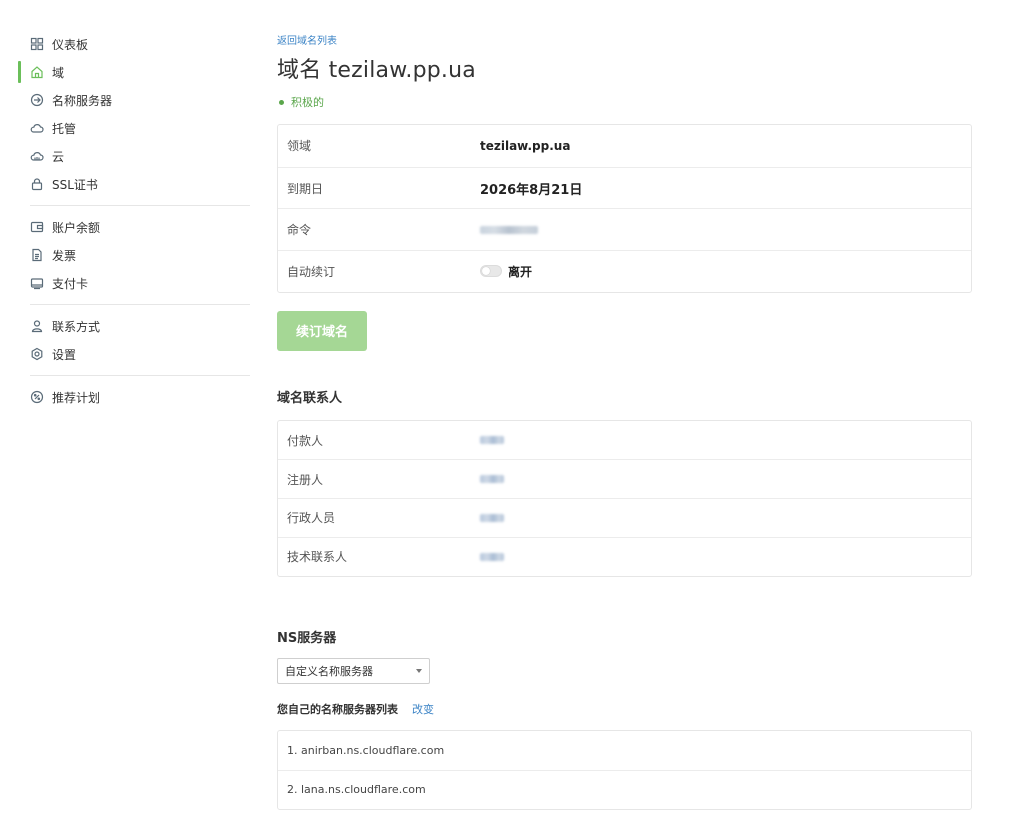 This screenshot has height=815, width=1024. What do you see at coordinates (376, 70) in the screenshot?
I see `page-title: 域名 tezilaw.pp.ua` at bounding box center [376, 70].